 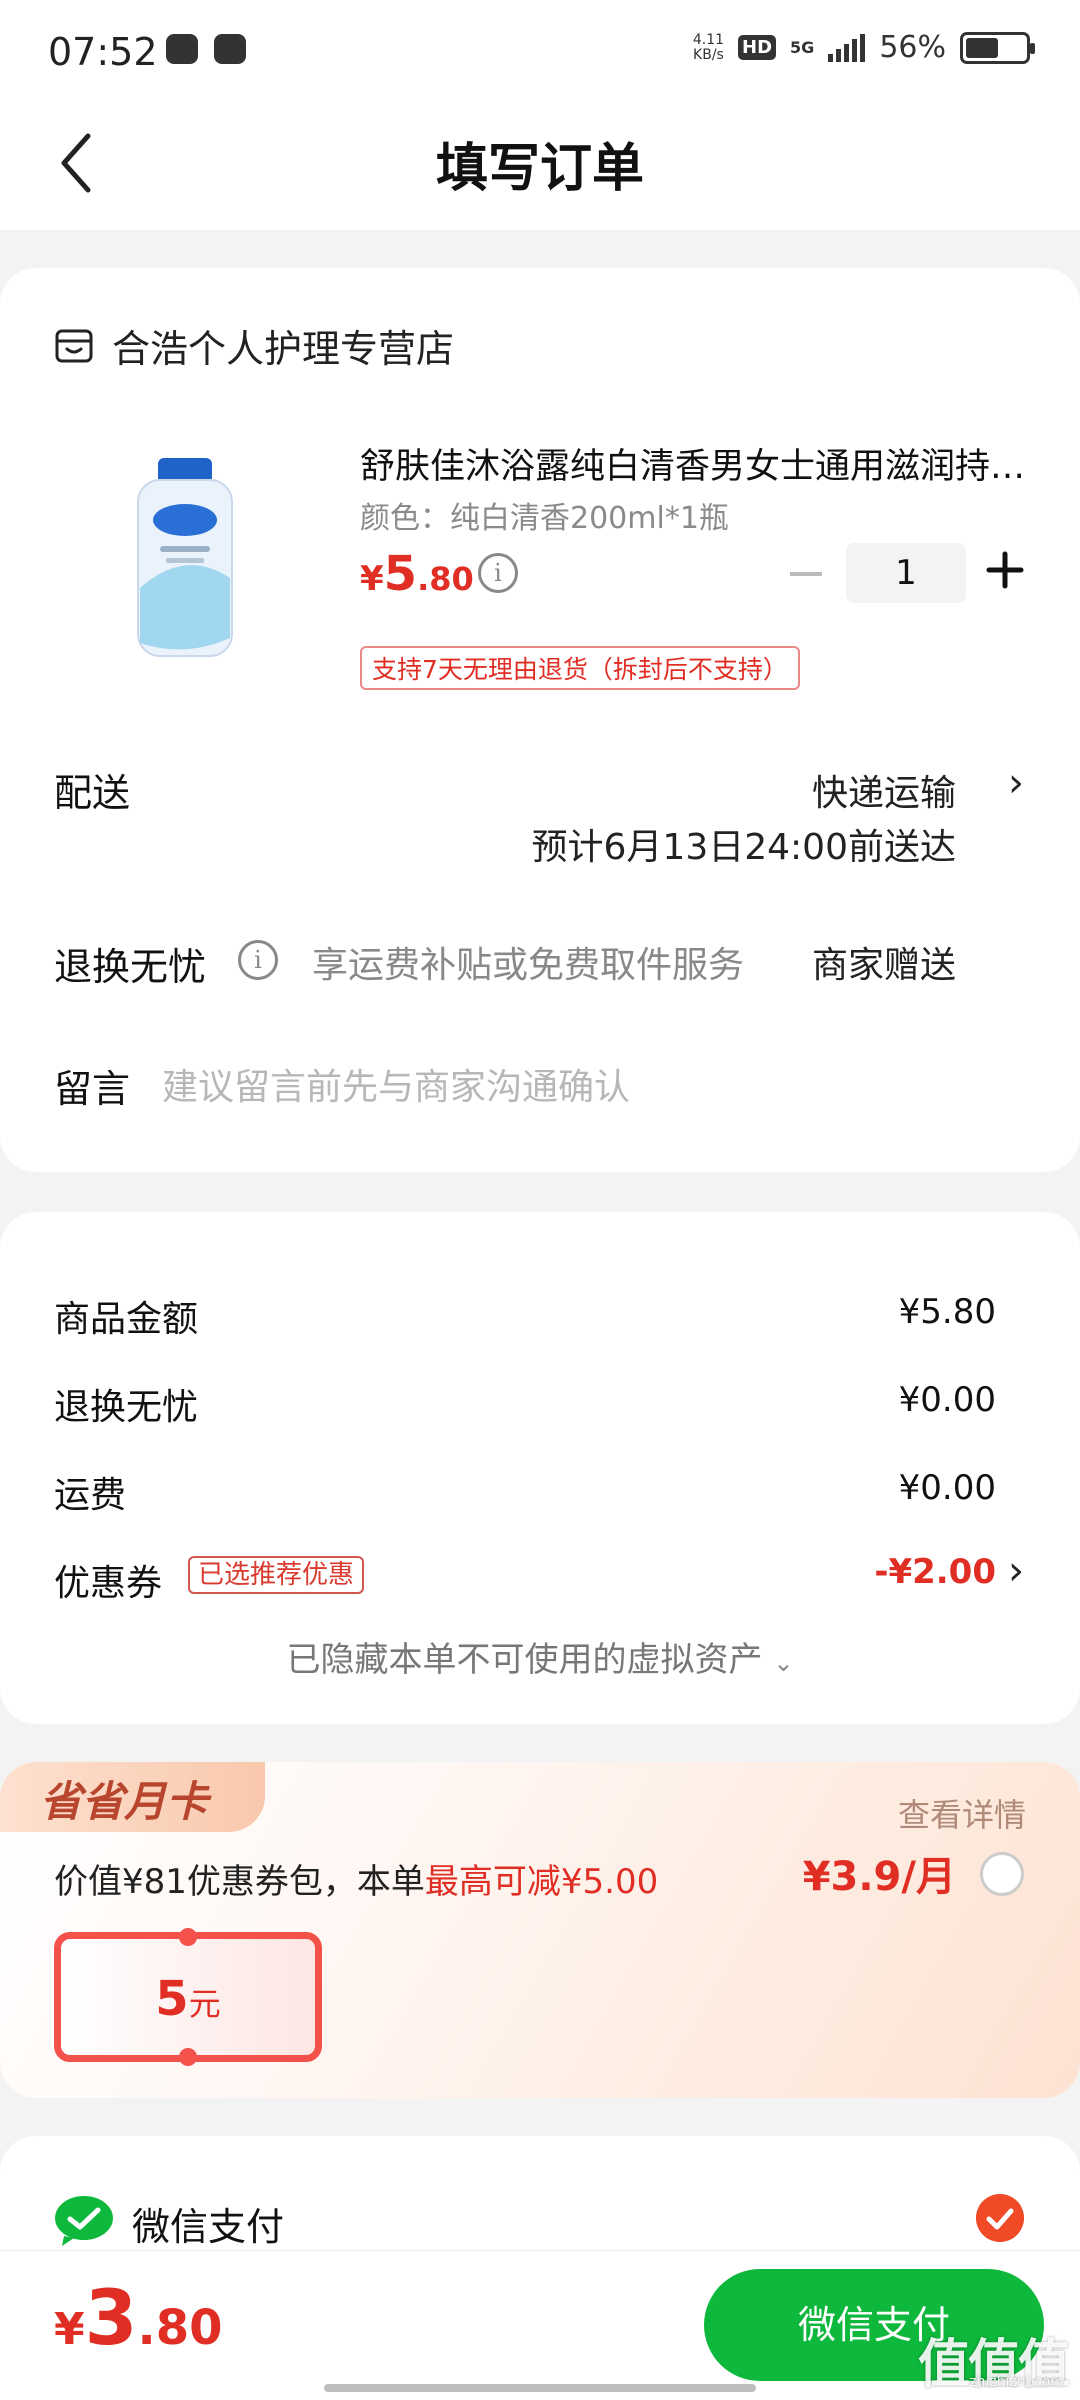 I want to click on monthly-card-radio, so click(x=1002, y=1874).